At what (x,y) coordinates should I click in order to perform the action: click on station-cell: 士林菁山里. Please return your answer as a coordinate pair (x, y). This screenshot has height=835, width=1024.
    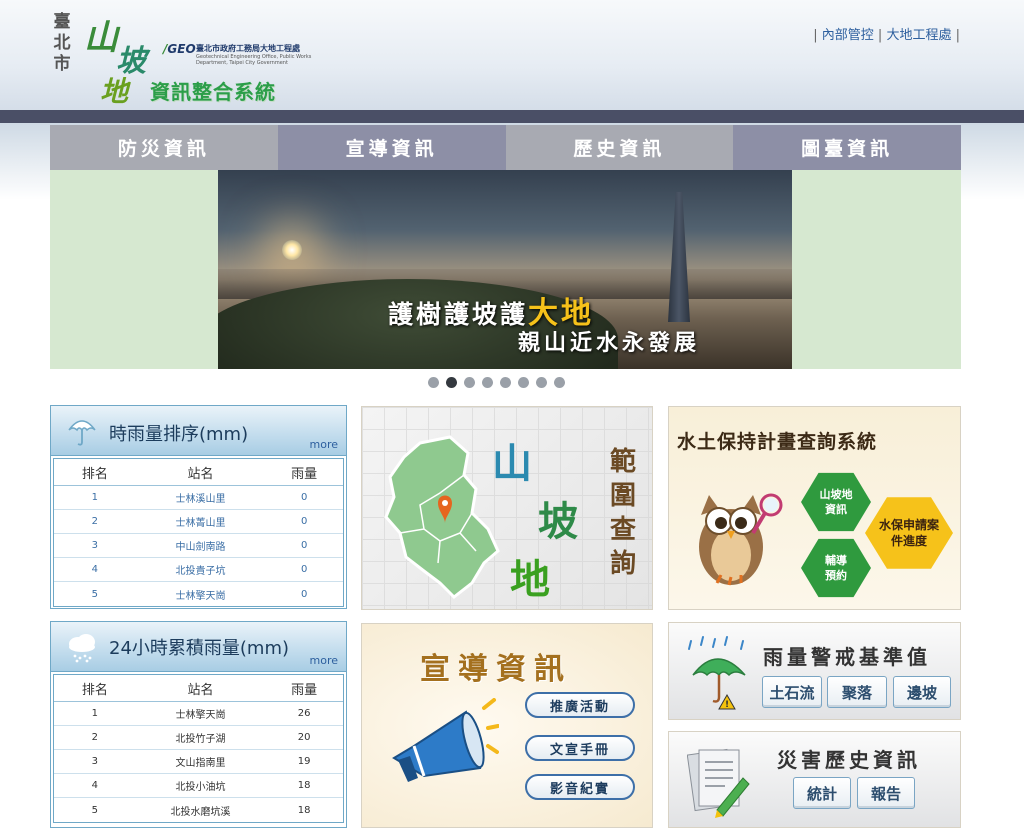
    Looking at the image, I should click on (201, 521).